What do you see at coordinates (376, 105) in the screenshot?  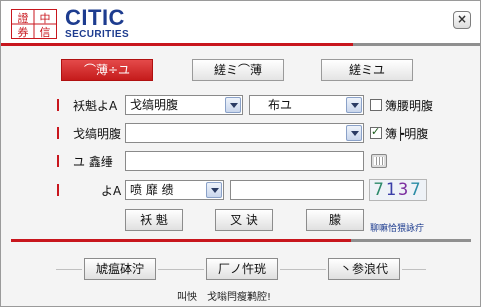 I see `save-account-checkbox` at bounding box center [376, 105].